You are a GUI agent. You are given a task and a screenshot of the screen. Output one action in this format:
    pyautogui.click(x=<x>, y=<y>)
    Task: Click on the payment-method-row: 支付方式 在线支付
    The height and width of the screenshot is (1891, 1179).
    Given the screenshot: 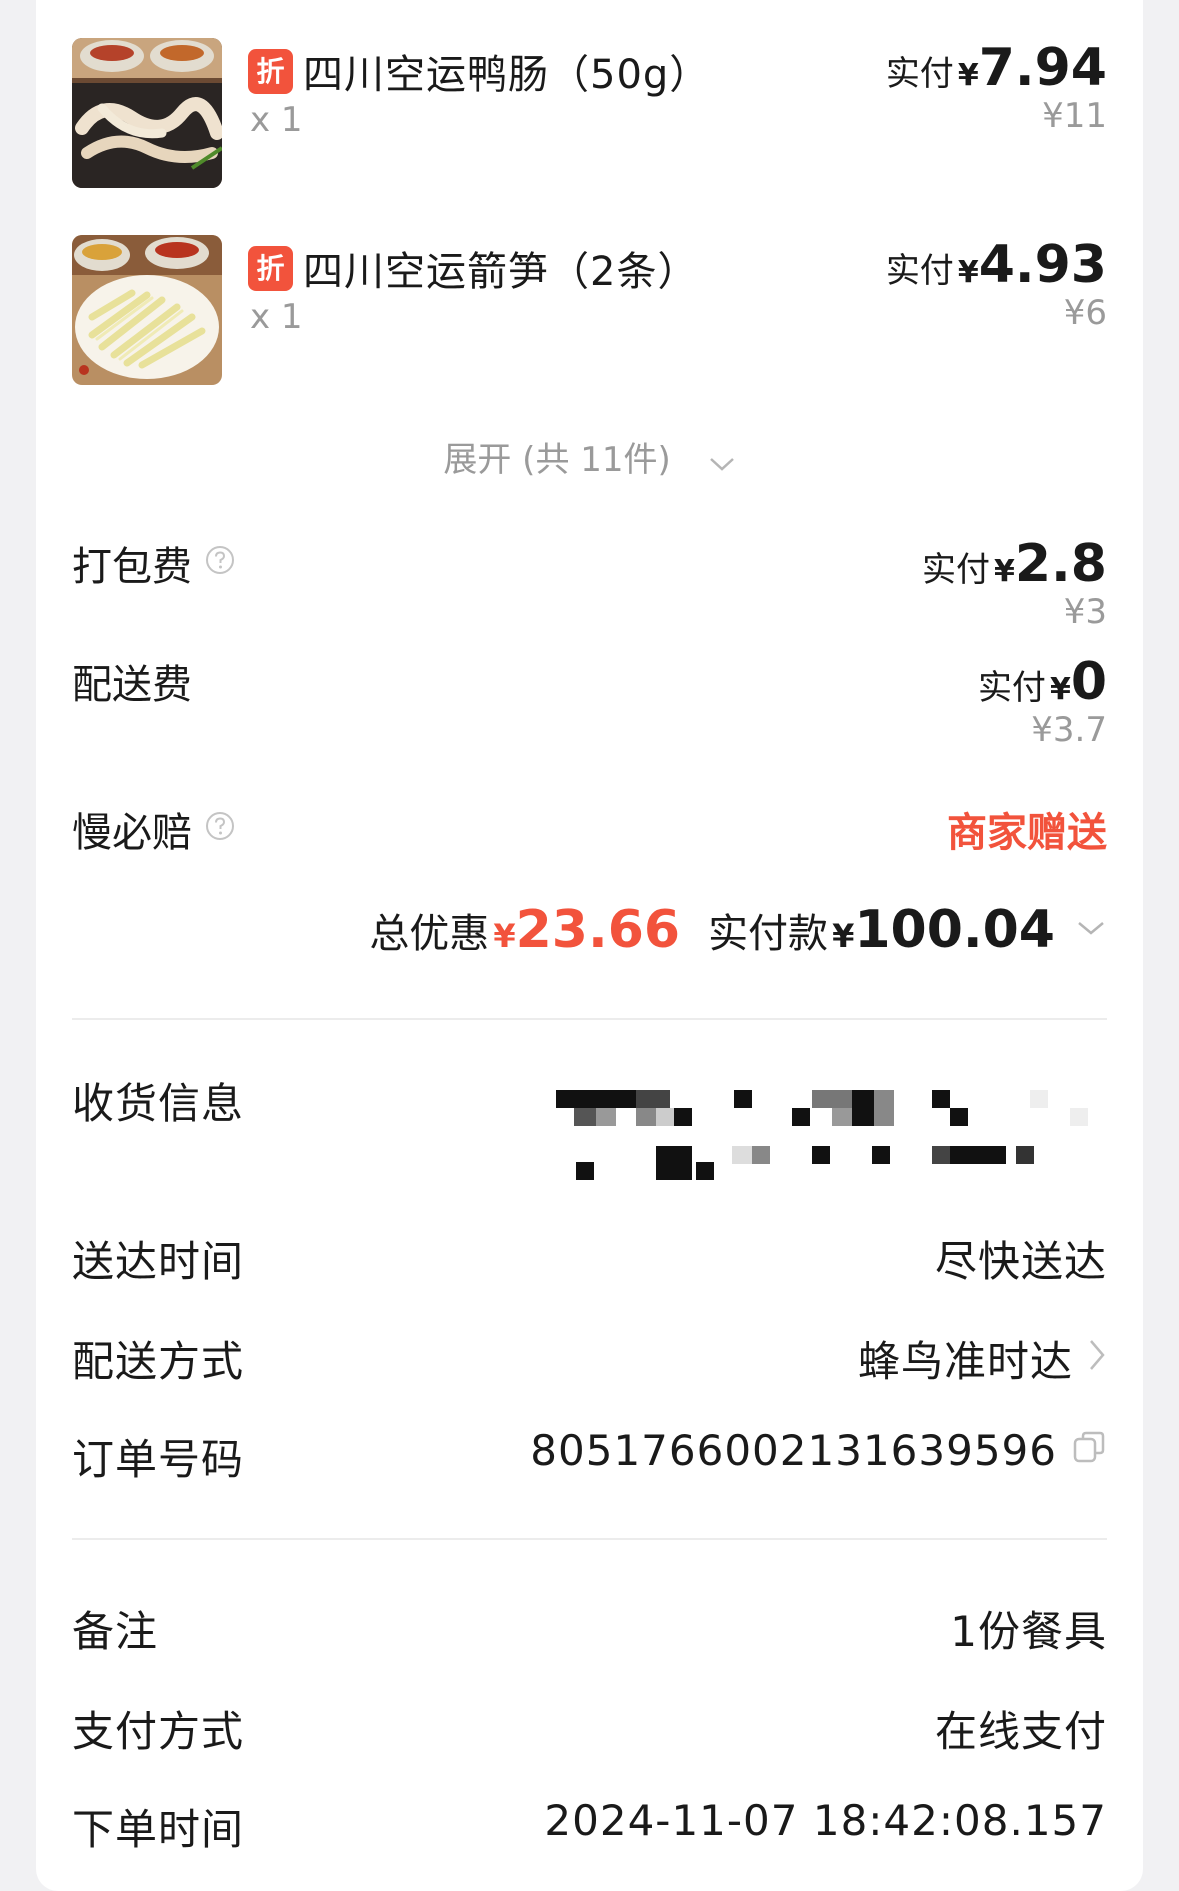 What is the action you would take?
    pyautogui.click(x=589, y=1728)
    